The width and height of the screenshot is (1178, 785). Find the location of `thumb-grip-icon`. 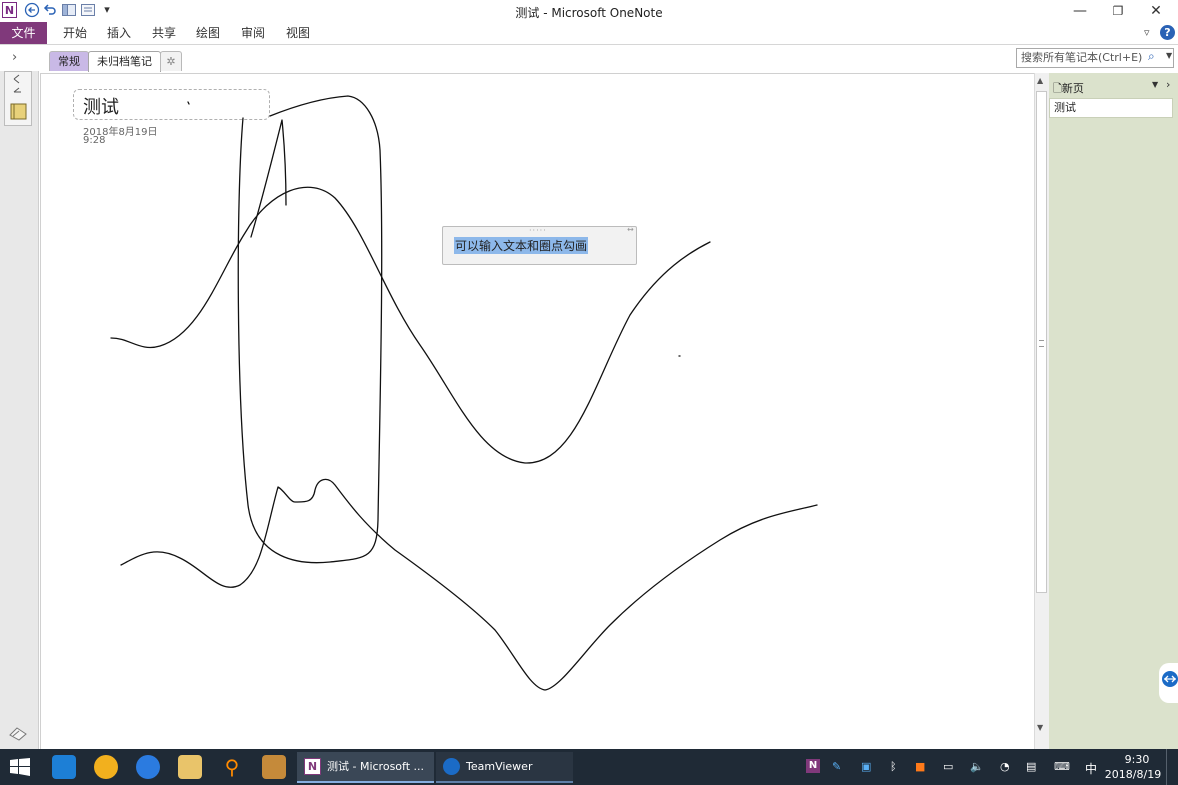

thumb-grip-icon is located at coordinates (1041, 343).